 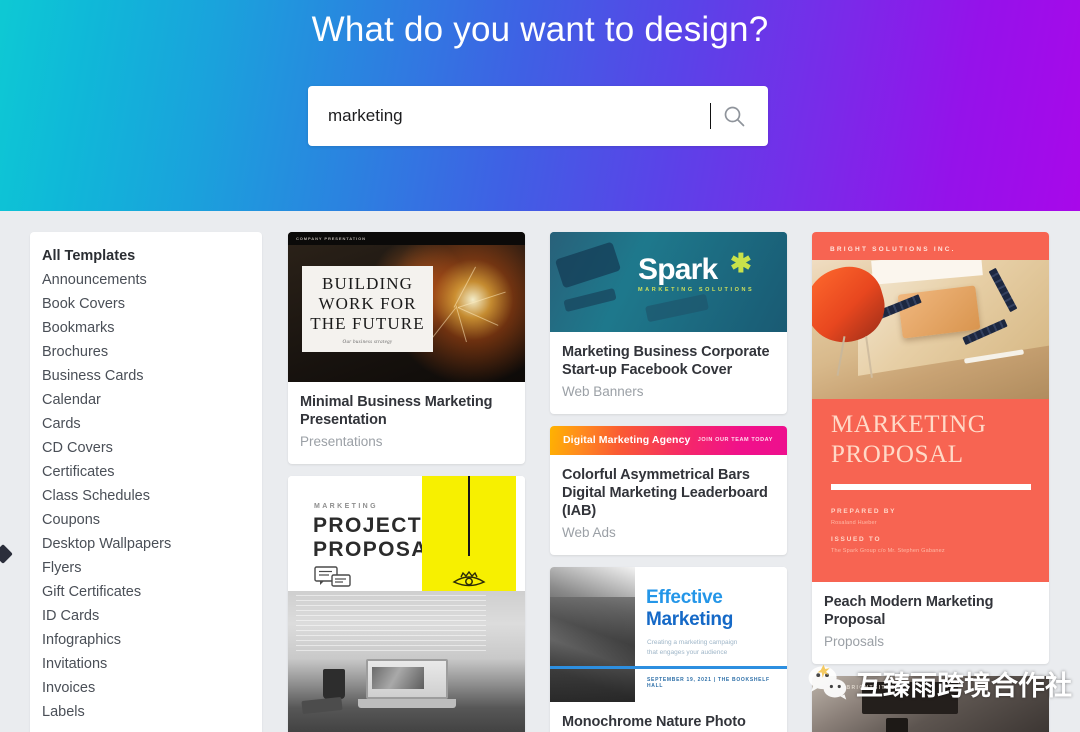 What do you see at coordinates (407, 687) in the screenshot?
I see `laptop` at bounding box center [407, 687].